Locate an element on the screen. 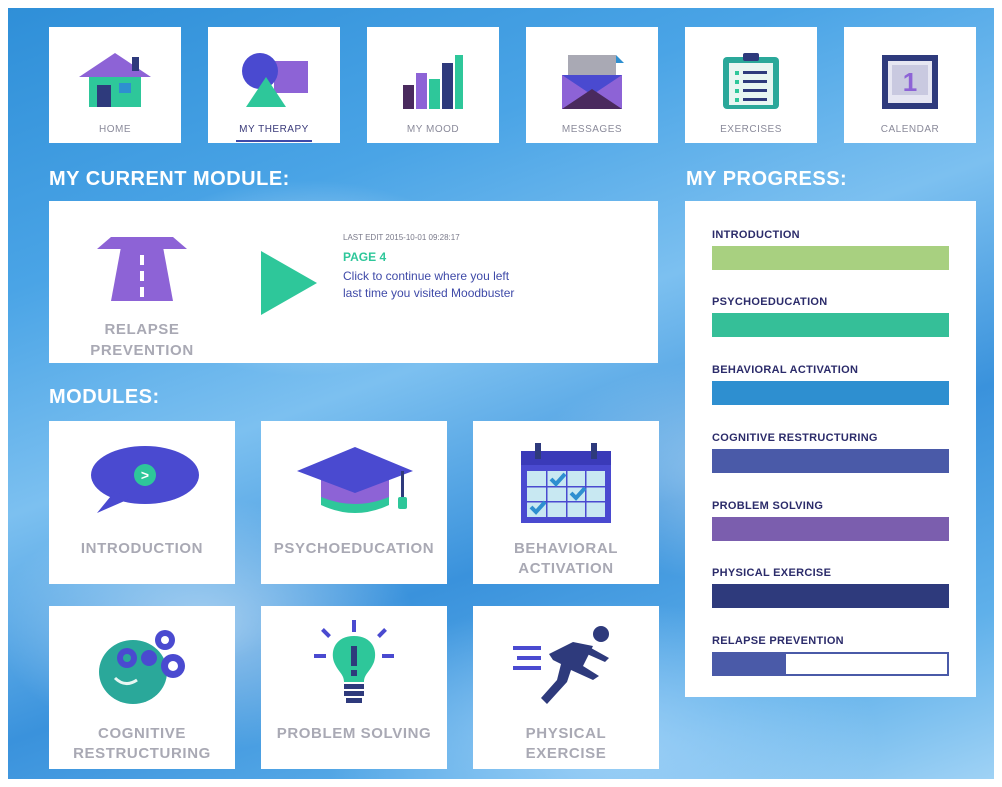 This screenshot has height=787, width=1002. current-module-heading: MY CURRENT MODULE: is located at coordinates (169, 179).